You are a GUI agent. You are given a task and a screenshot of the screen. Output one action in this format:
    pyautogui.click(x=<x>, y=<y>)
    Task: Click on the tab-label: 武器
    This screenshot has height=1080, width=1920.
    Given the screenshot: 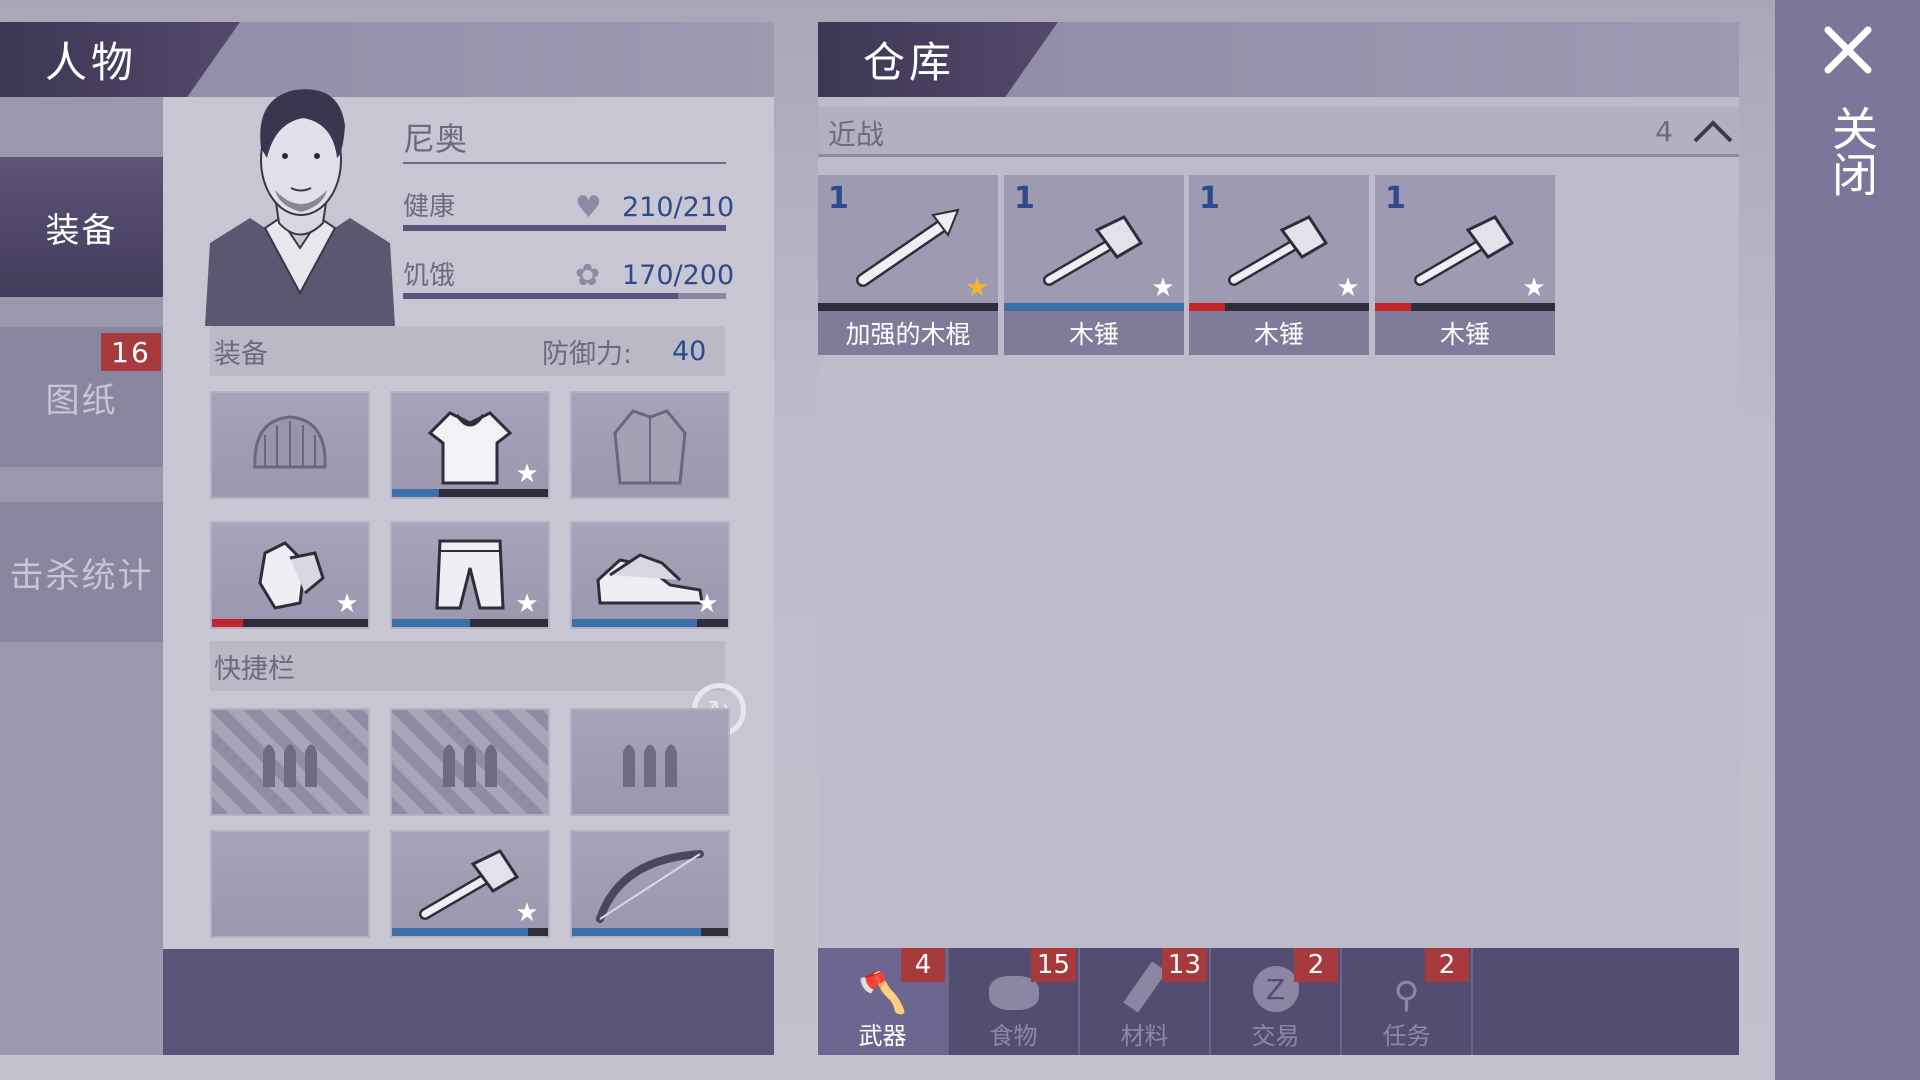 What is the action you would take?
    pyautogui.click(x=882, y=1036)
    